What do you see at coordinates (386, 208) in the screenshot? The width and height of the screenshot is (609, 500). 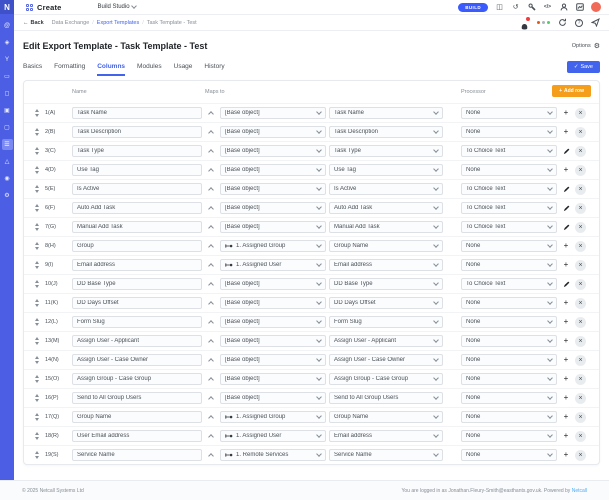 I see `field-dropdown: Auto Add Task` at bounding box center [386, 208].